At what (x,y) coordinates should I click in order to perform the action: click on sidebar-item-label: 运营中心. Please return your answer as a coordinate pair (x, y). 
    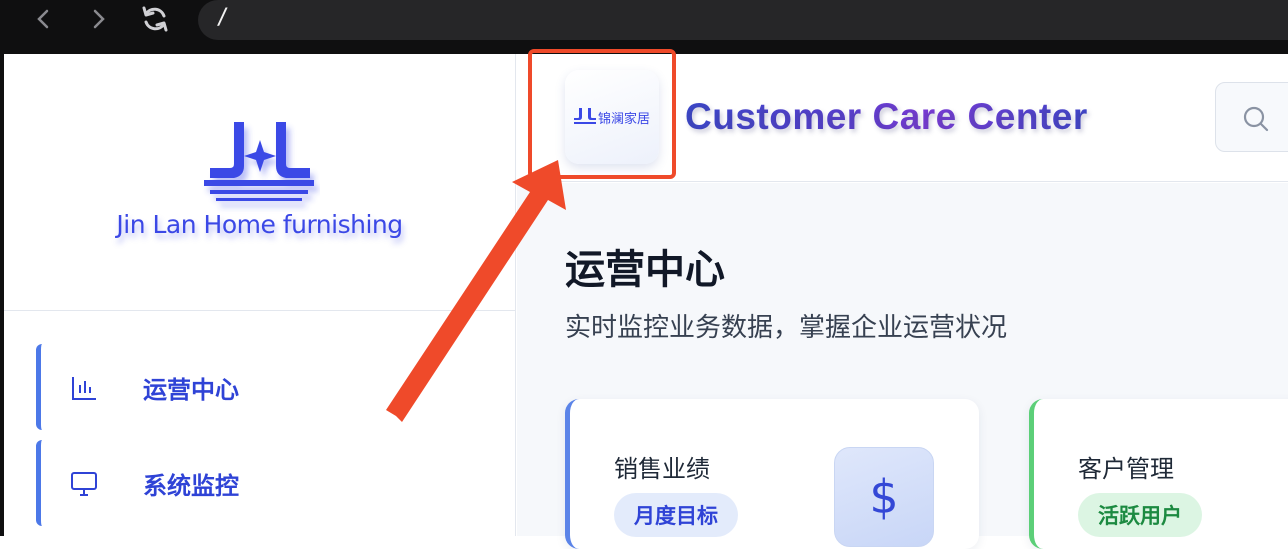
    Looking at the image, I should click on (191, 390).